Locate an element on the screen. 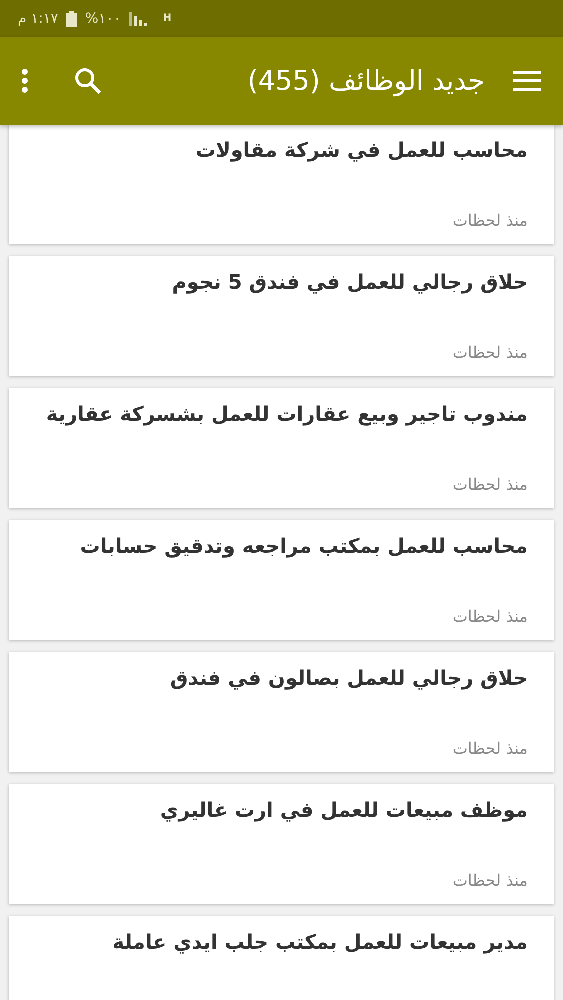  job-card: حلاق رجالي للعمل في فندق 5 نجوم منذ لحظات is located at coordinates (281, 316).